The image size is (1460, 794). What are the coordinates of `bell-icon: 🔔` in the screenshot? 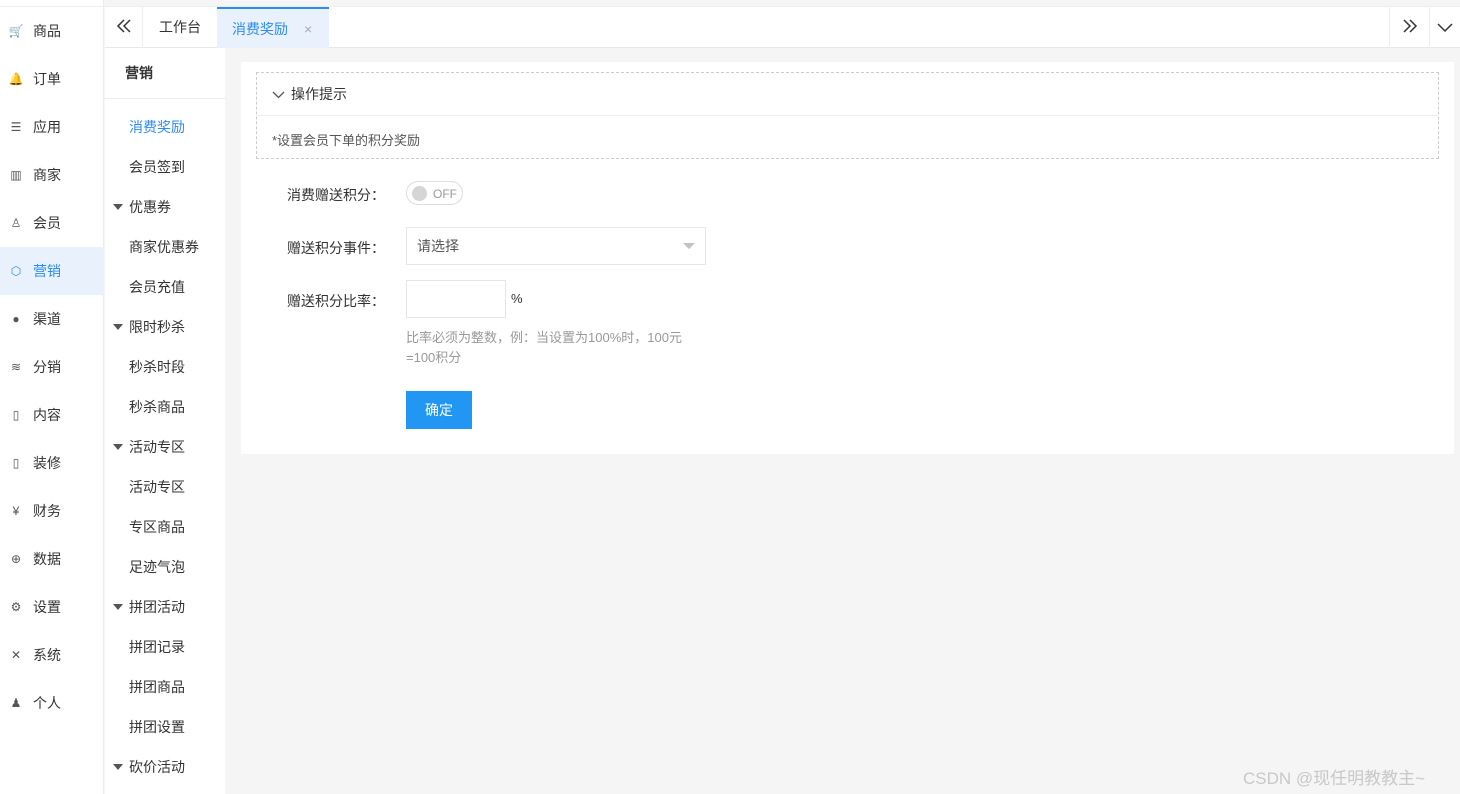 It's located at (16, 79).